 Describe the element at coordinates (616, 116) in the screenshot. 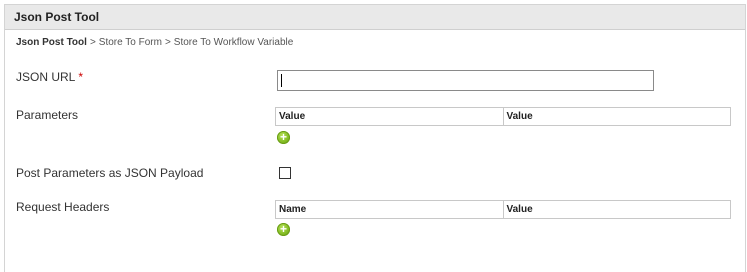

I see `parameters-column-header-2: Value` at that location.